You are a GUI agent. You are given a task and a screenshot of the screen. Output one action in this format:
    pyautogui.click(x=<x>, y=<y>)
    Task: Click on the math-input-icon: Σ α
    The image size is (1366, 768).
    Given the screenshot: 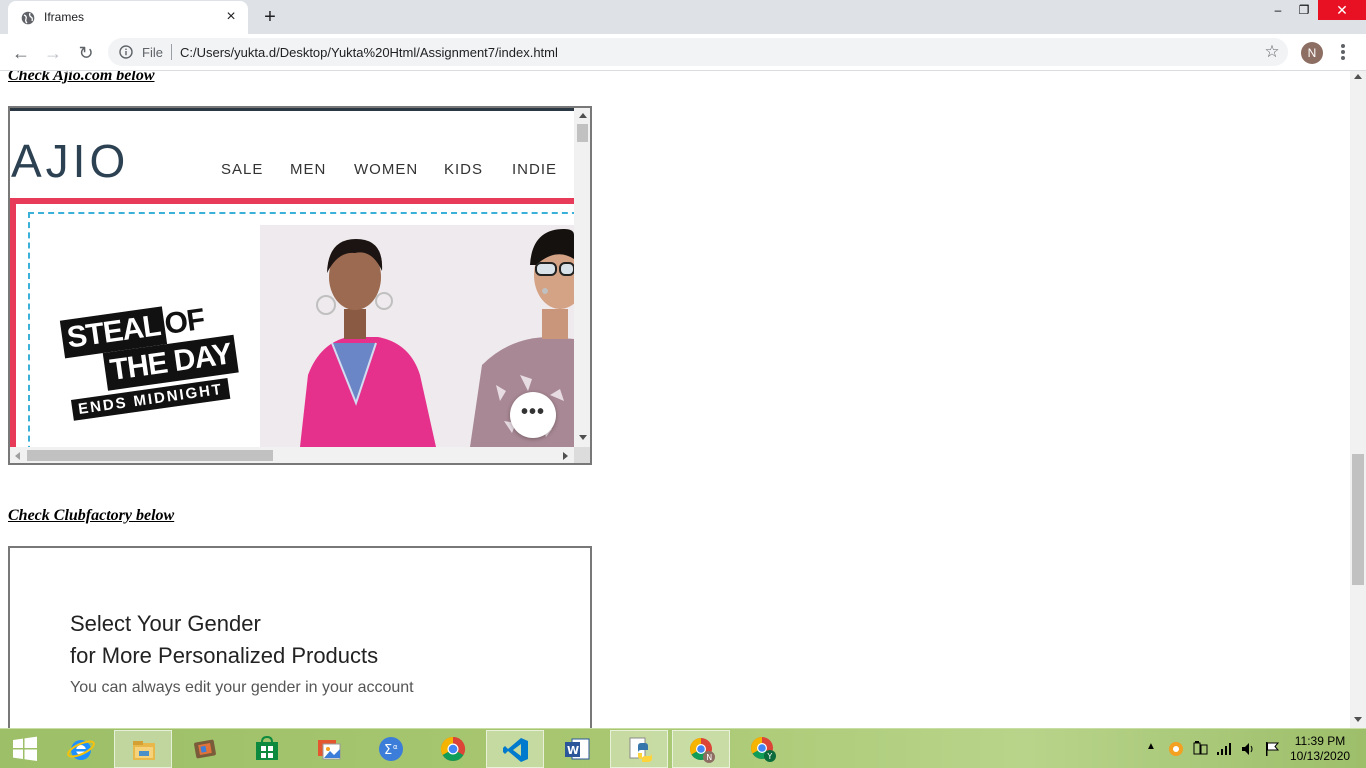 What is the action you would take?
    pyautogui.click(x=391, y=749)
    